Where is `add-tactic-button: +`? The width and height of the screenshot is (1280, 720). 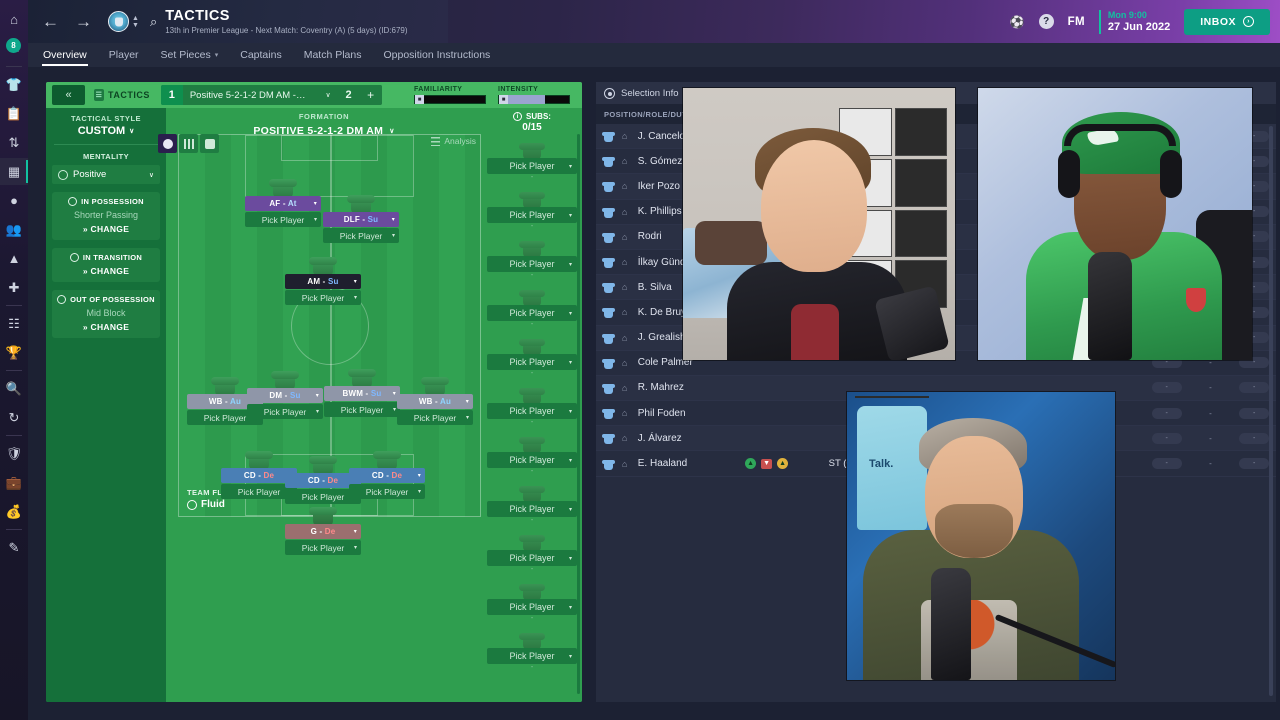
add-tactic-button: + is located at coordinates (370, 95).